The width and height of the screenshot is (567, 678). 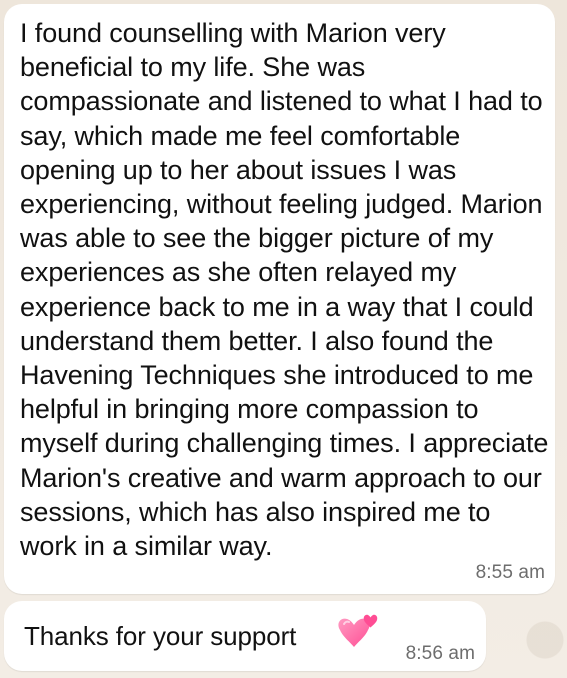 I want to click on message-timestamp: 8:56 am, so click(x=440, y=653).